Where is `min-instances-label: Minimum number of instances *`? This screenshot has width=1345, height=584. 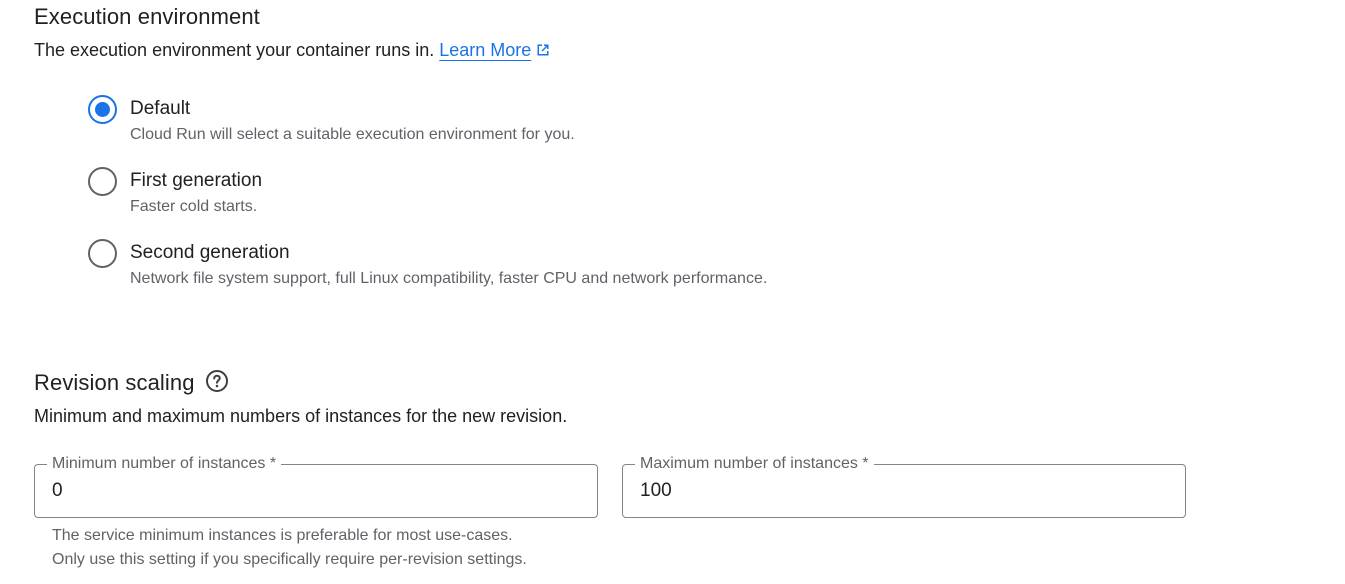
min-instances-label: Minimum number of instances * is located at coordinates (164, 464).